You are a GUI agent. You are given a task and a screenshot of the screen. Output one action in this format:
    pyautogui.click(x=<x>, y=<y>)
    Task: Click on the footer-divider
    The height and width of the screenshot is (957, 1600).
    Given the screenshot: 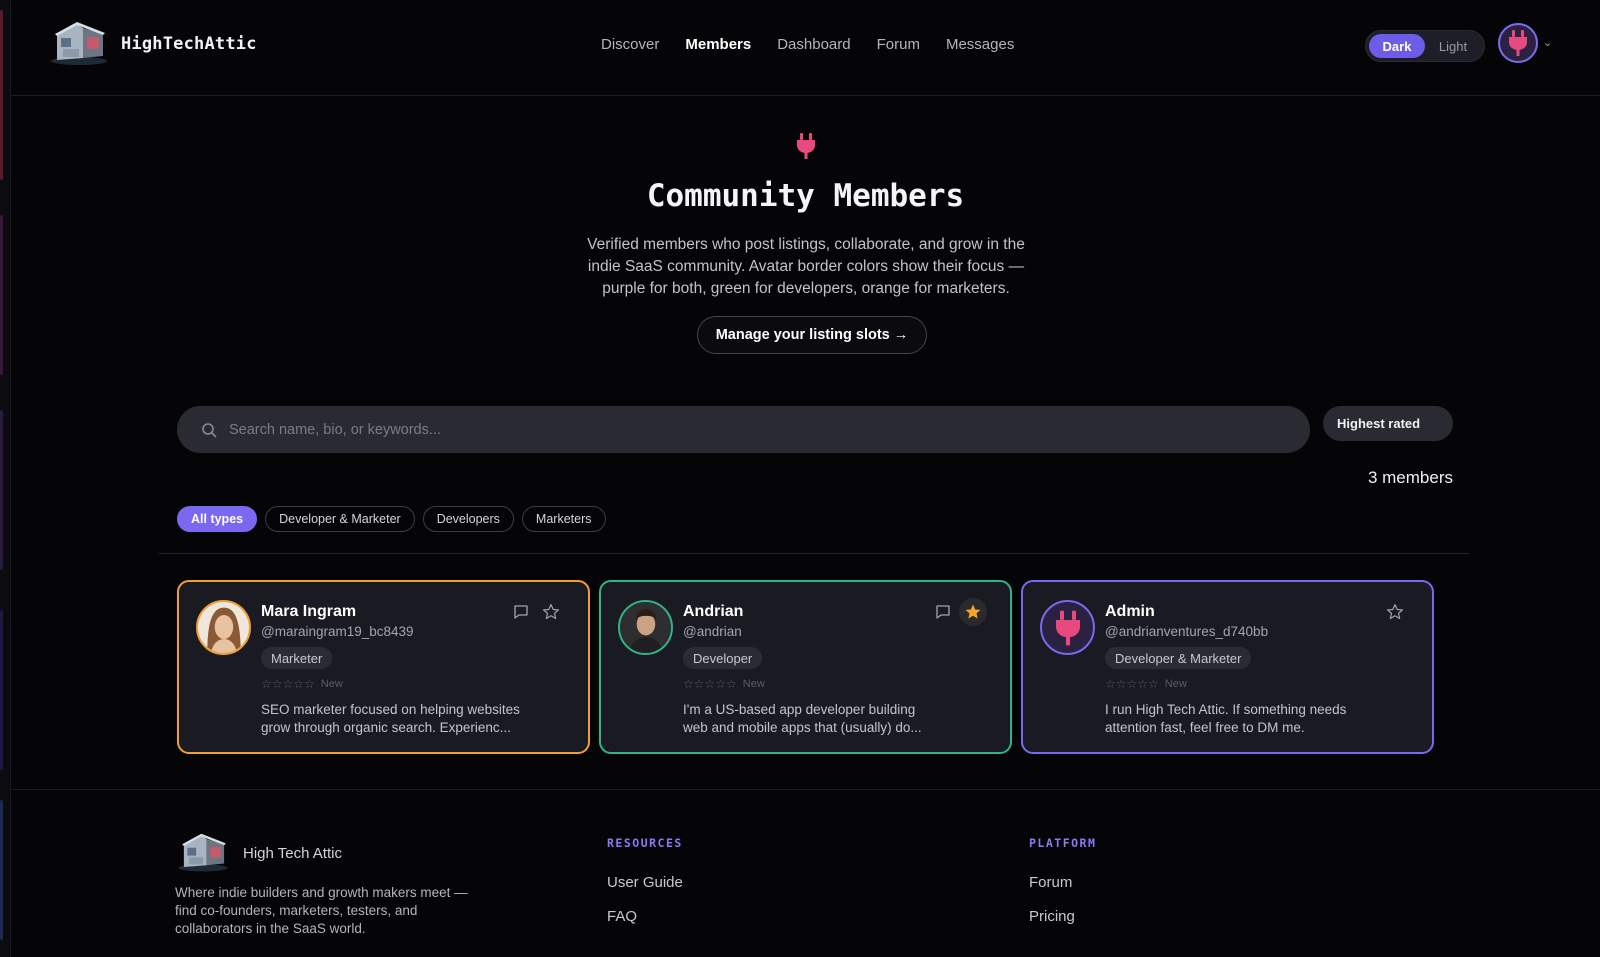 What is the action you would take?
    pyautogui.click(x=805, y=789)
    